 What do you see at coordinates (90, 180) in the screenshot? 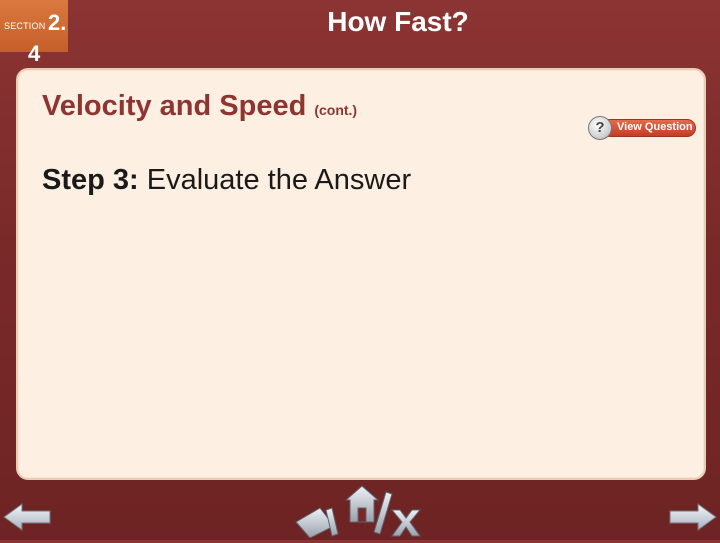
I see `step-label: Step 3:` at bounding box center [90, 180].